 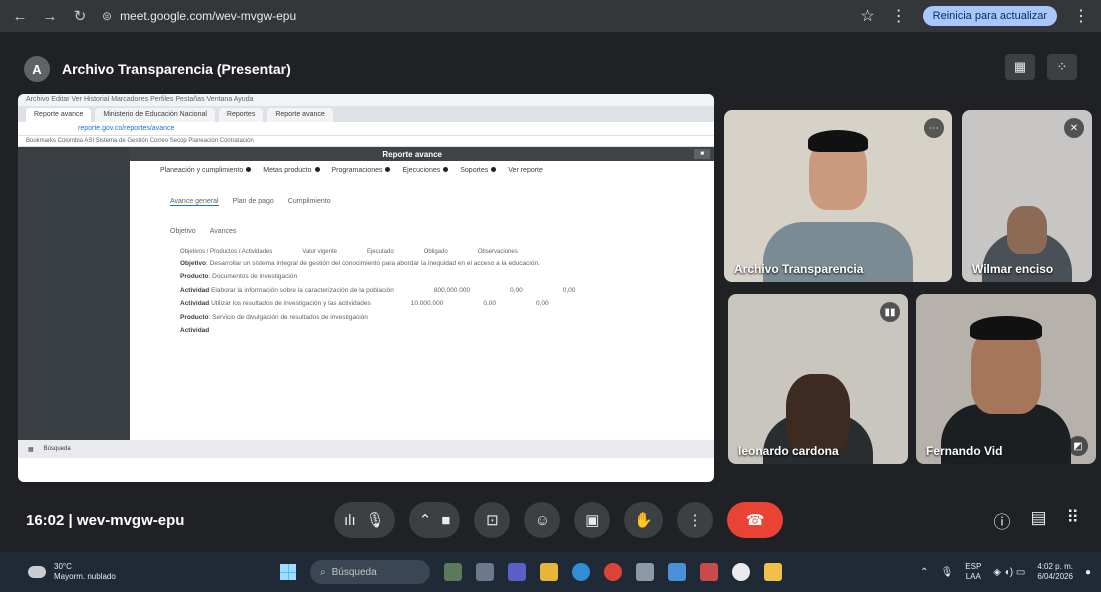 What do you see at coordinates (973, 576) in the screenshot?
I see `keyboard-layout: LAA` at bounding box center [973, 576].